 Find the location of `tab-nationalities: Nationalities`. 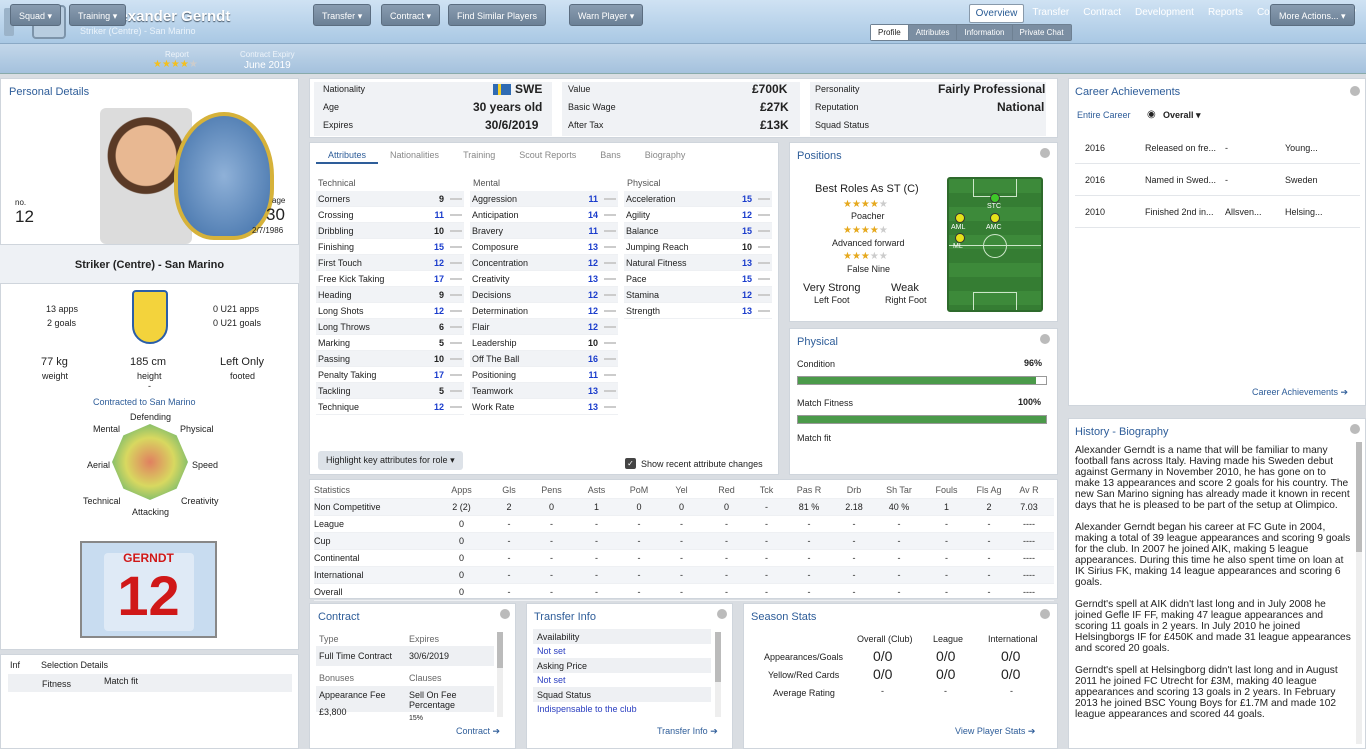

tab-nationalities: Nationalities is located at coordinates (414, 156).